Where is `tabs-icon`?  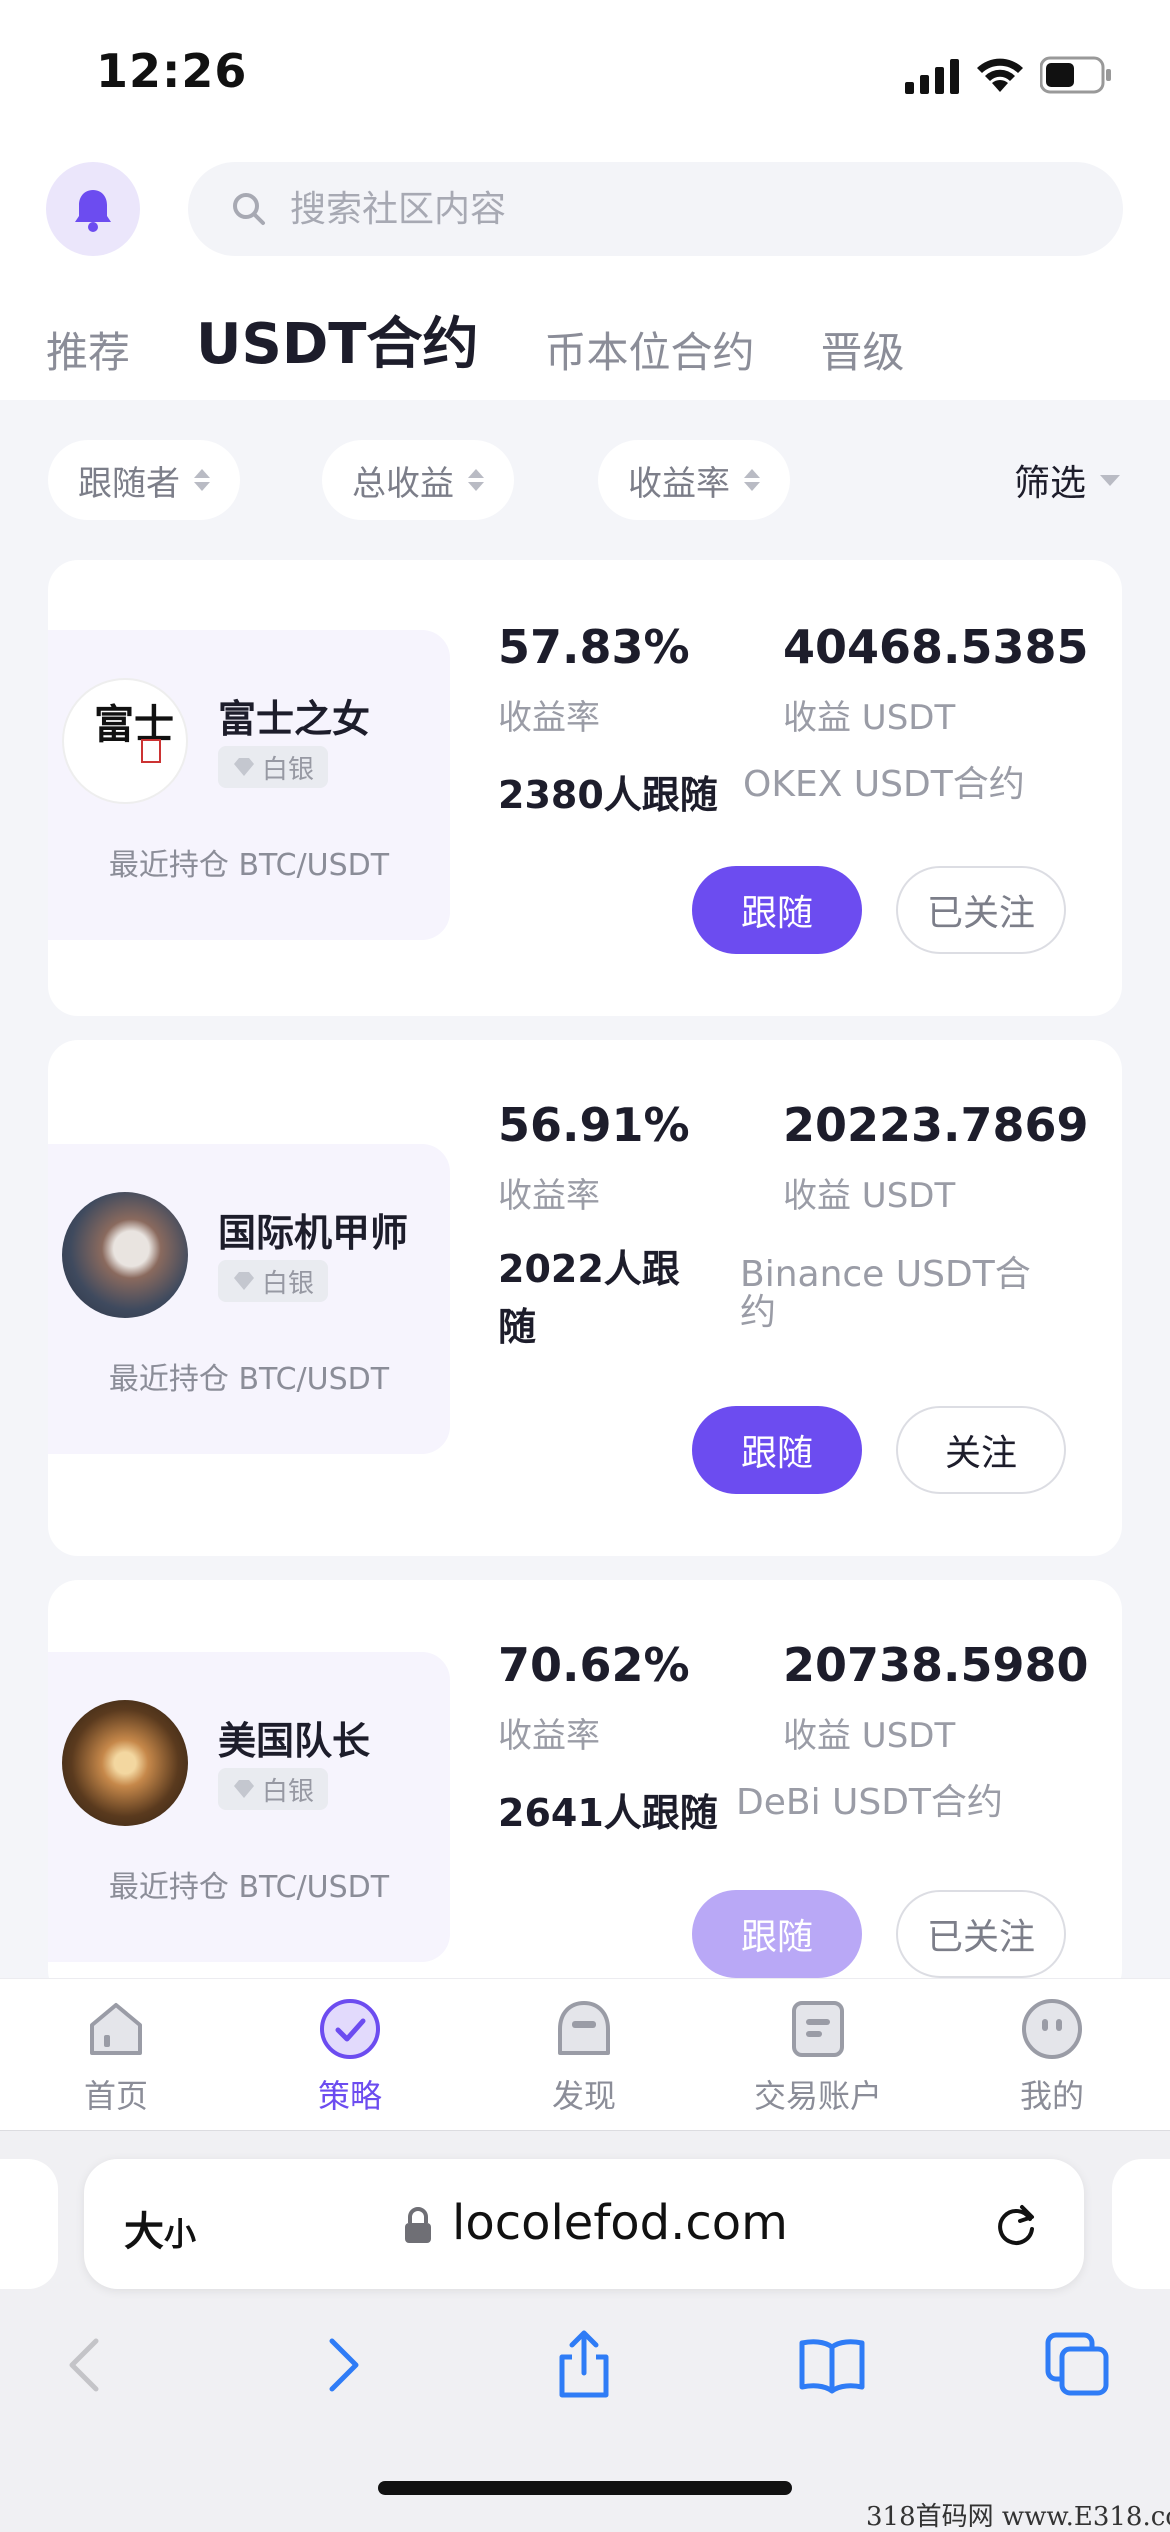 tabs-icon is located at coordinates (1078, 2365).